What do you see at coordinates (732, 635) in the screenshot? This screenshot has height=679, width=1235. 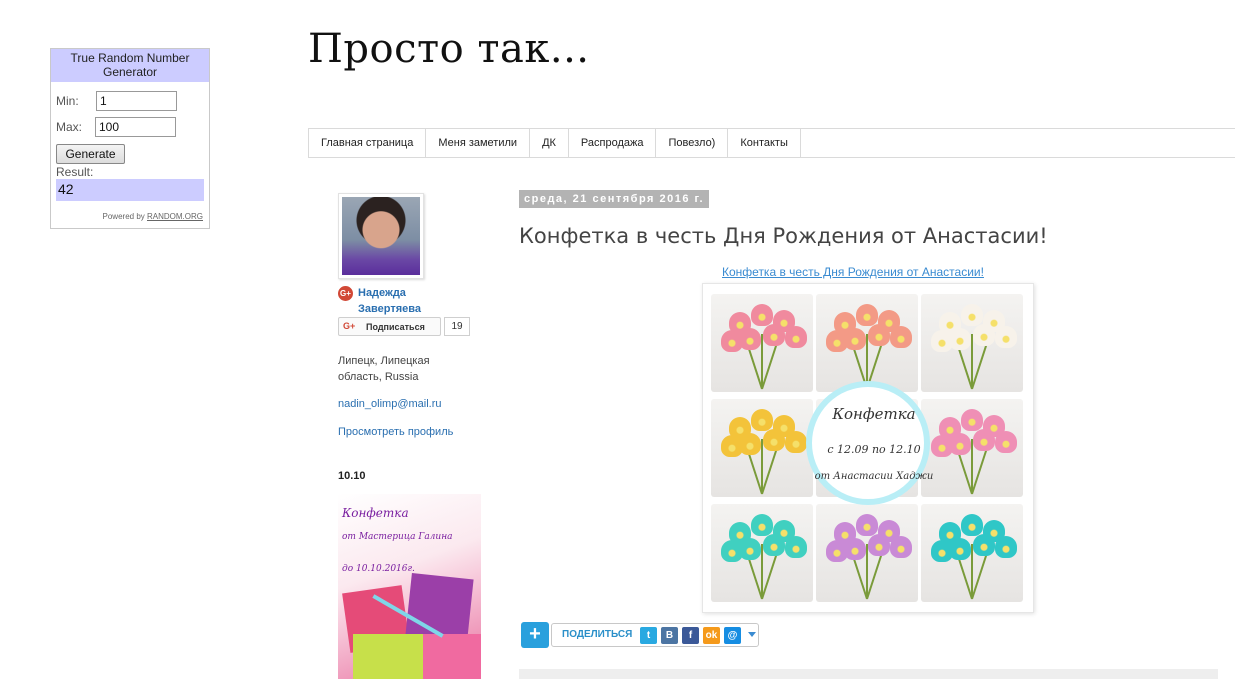 I see `mailru-icon: @` at bounding box center [732, 635].